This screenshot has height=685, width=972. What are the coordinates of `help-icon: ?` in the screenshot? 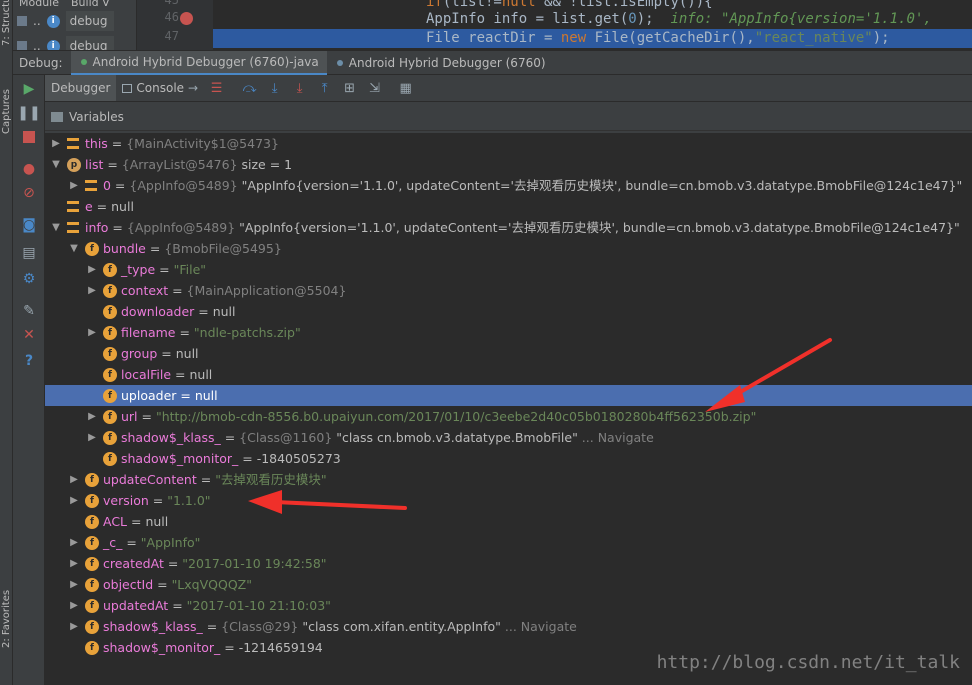 It's located at (29, 361).